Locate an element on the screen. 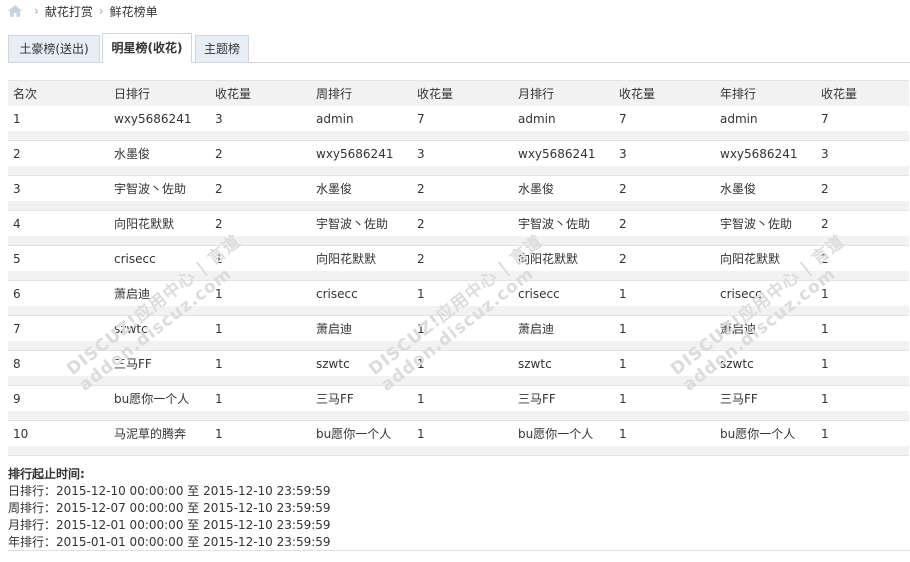 The height and width of the screenshot is (562, 910). tab-star-ranking: 明星榜(收花) is located at coordinates (147, 48).